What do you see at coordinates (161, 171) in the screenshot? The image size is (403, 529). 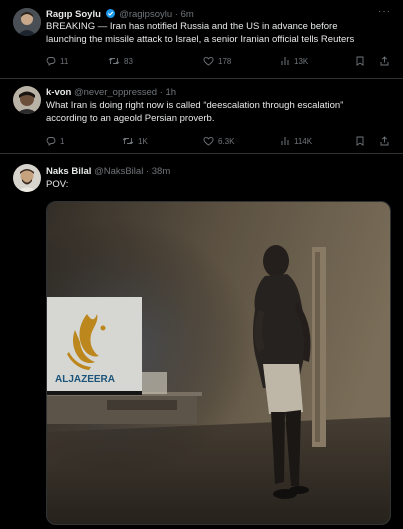 I see `timestamp: 38m` at bounding box center [161, 171].